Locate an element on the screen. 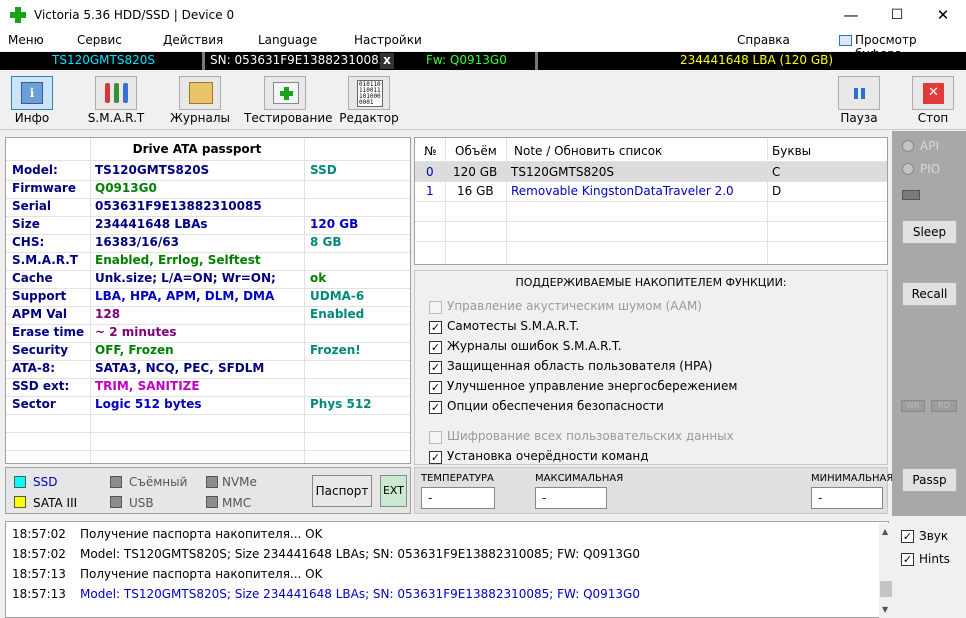  features-title: ПОДДЕРЖИВАЕМЫЕ НАКОПИТЕЛЕМ ФУНКЦИИ: is located at coordinates (651, 282).